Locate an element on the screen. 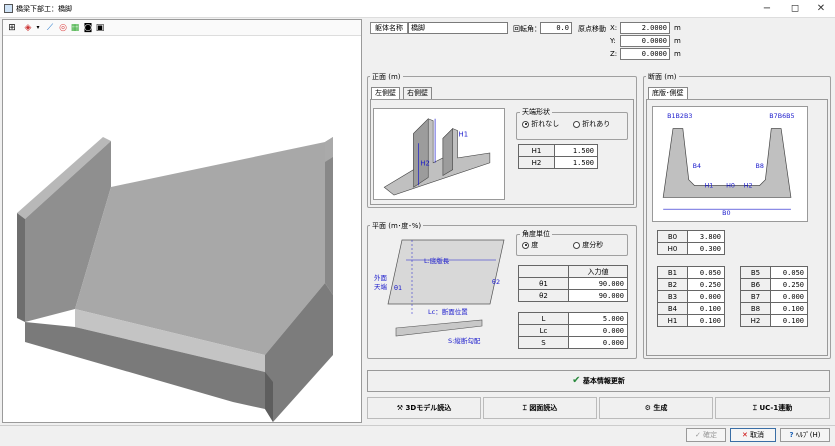 Image resolution: width=835 pixels, height=446 pixels. table-row: B6 0.250 is located at coordinates (774, 284).